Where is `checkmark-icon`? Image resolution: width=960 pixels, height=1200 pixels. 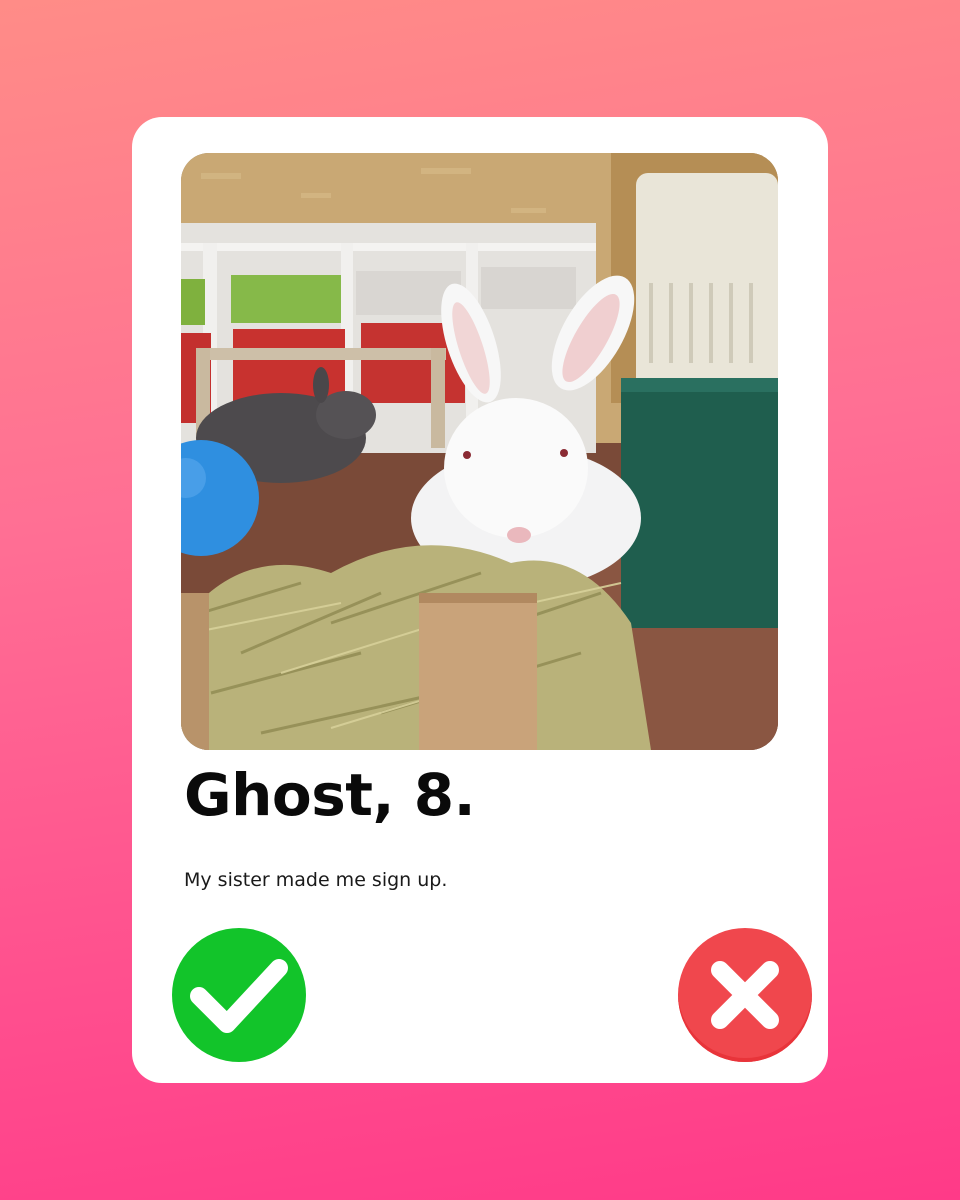 checkmark-icon is located at coordinates (239, 996).